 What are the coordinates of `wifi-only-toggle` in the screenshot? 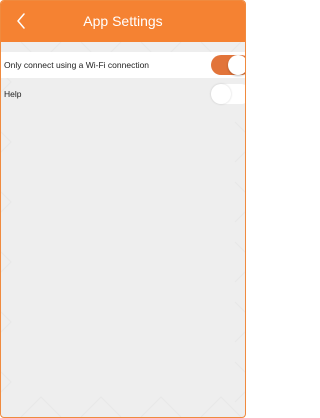 It's located at (228, 65).